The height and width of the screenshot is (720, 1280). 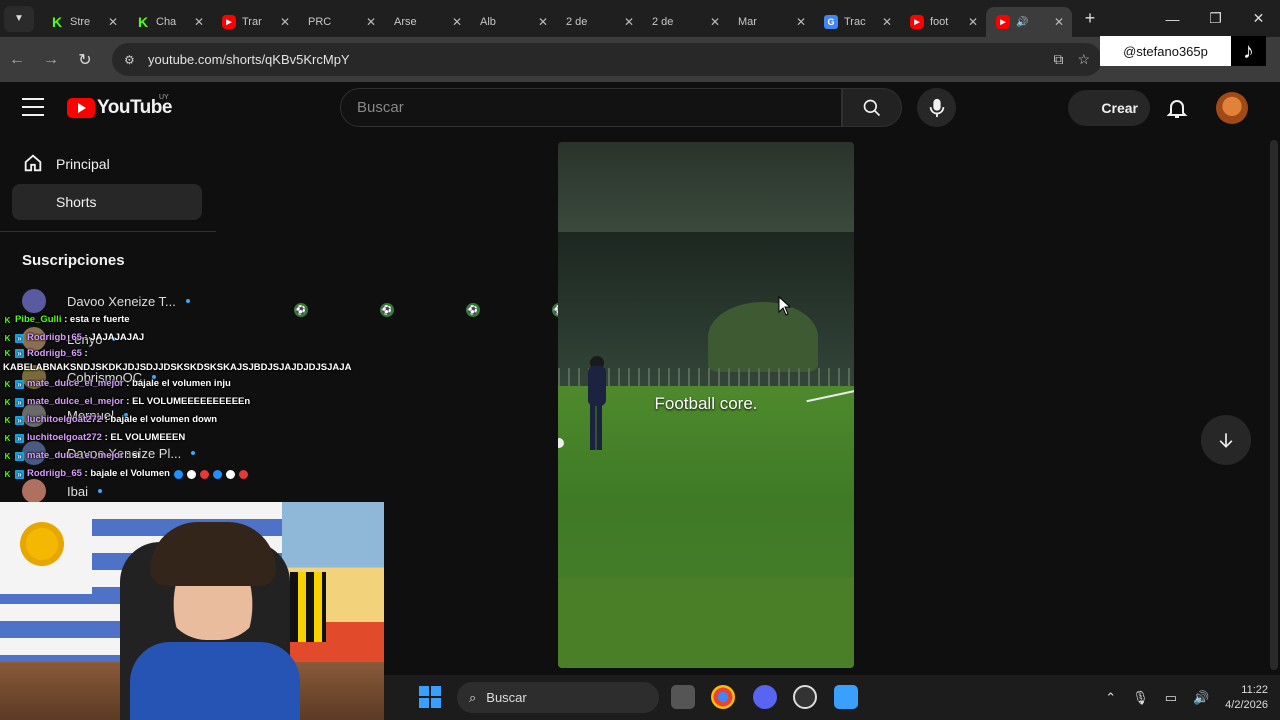 What do you see at coordinates (1201, 698) in the screenshot?
I see `volume-icon: 🔊` at bounding box center [1201, 698].